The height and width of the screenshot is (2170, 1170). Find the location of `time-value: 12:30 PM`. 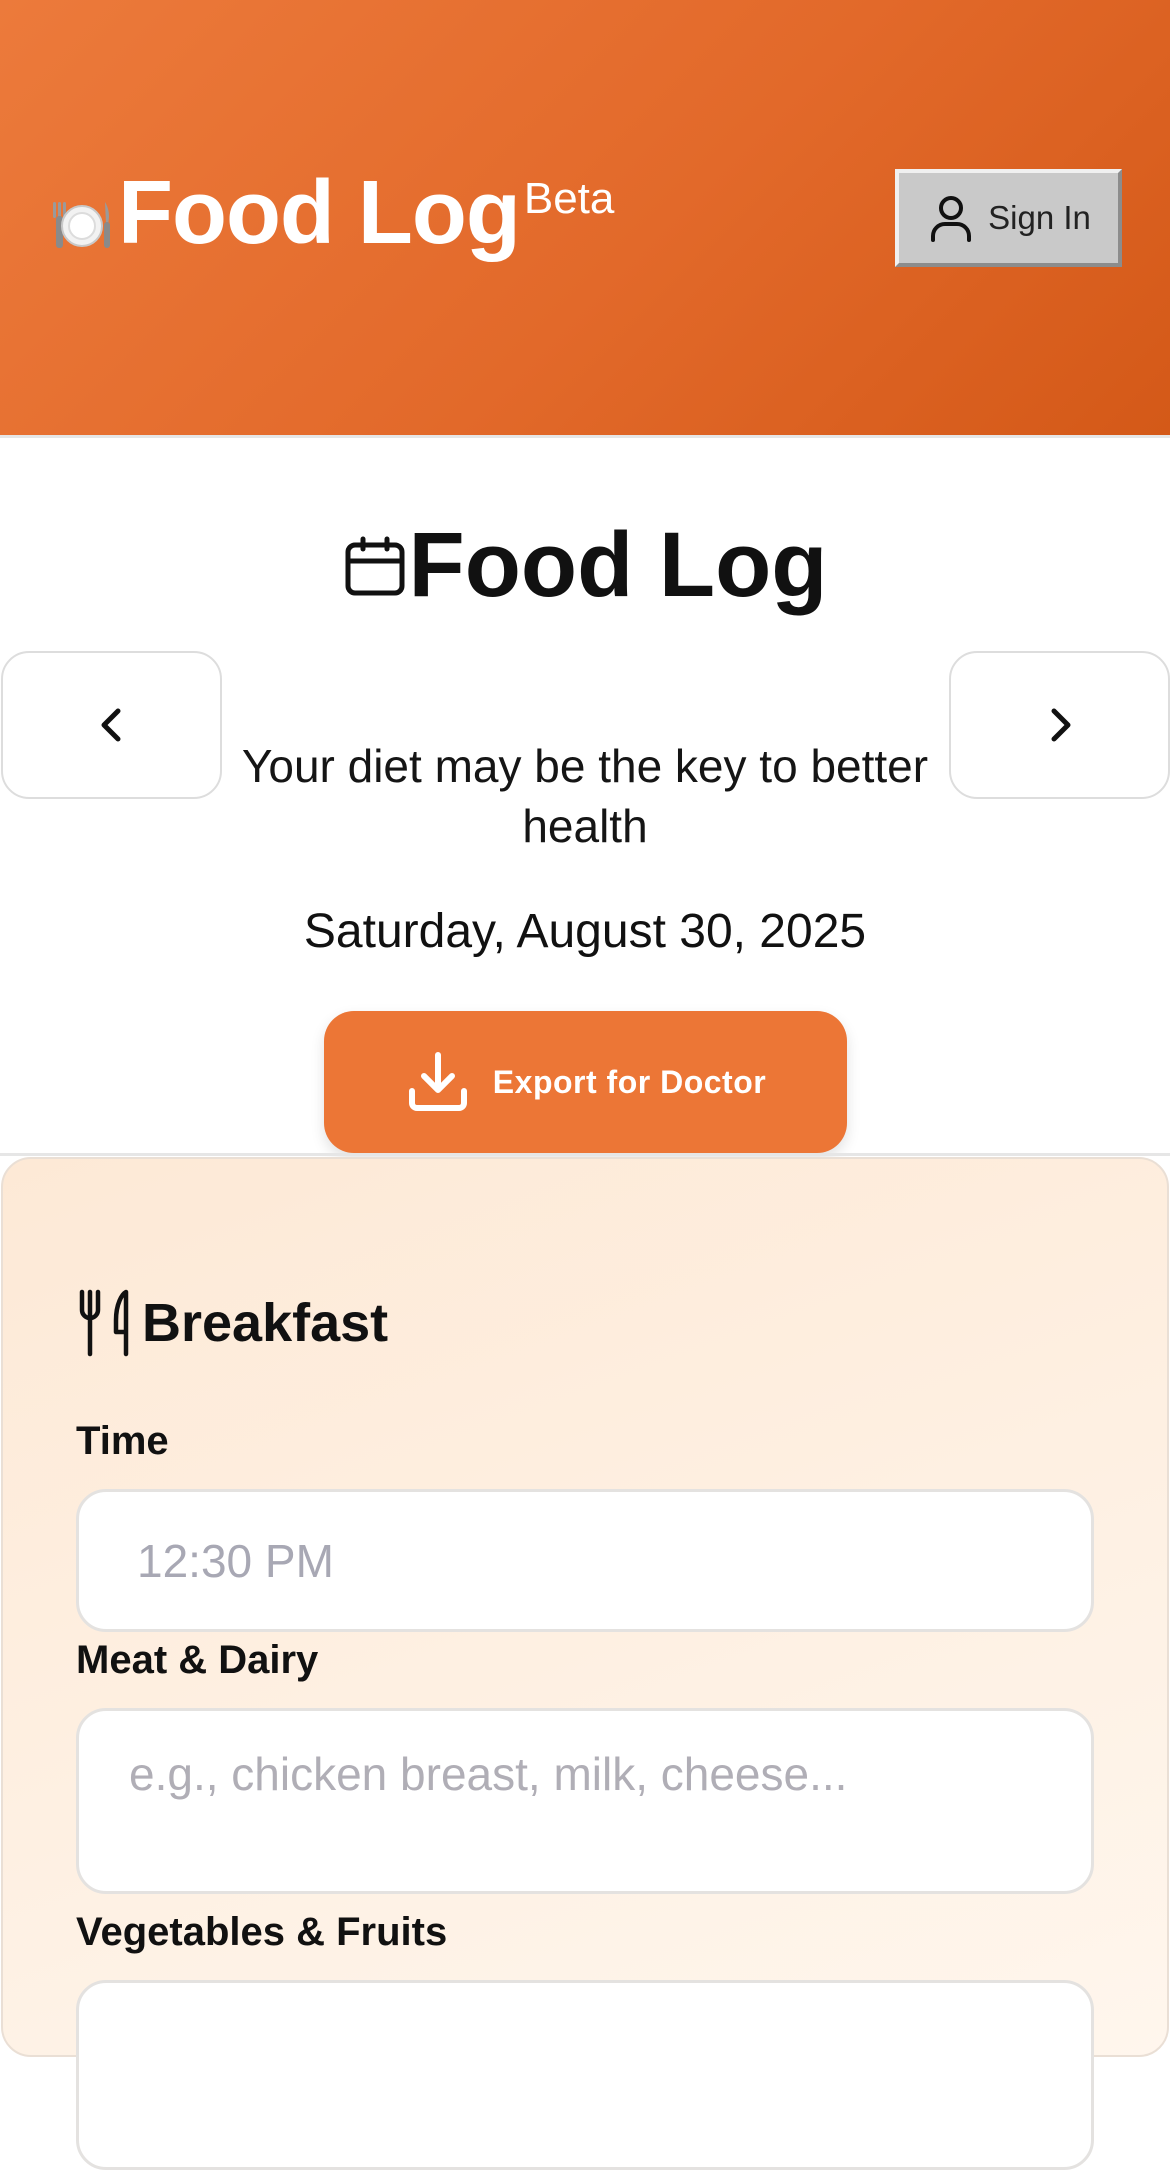

time-value: 12:30 PM is located at coordinates (235, 1560).